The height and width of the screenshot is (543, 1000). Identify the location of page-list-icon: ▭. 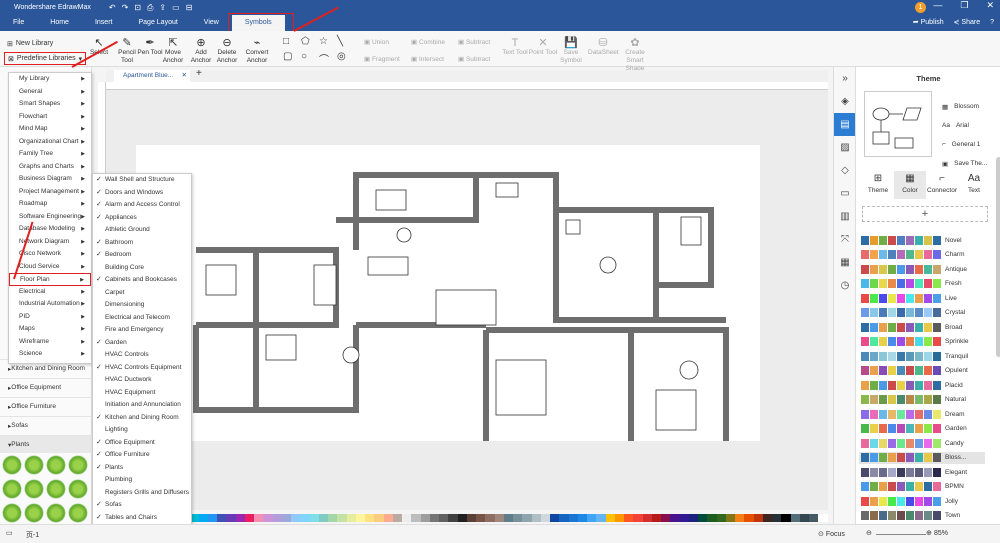
(9, 533).